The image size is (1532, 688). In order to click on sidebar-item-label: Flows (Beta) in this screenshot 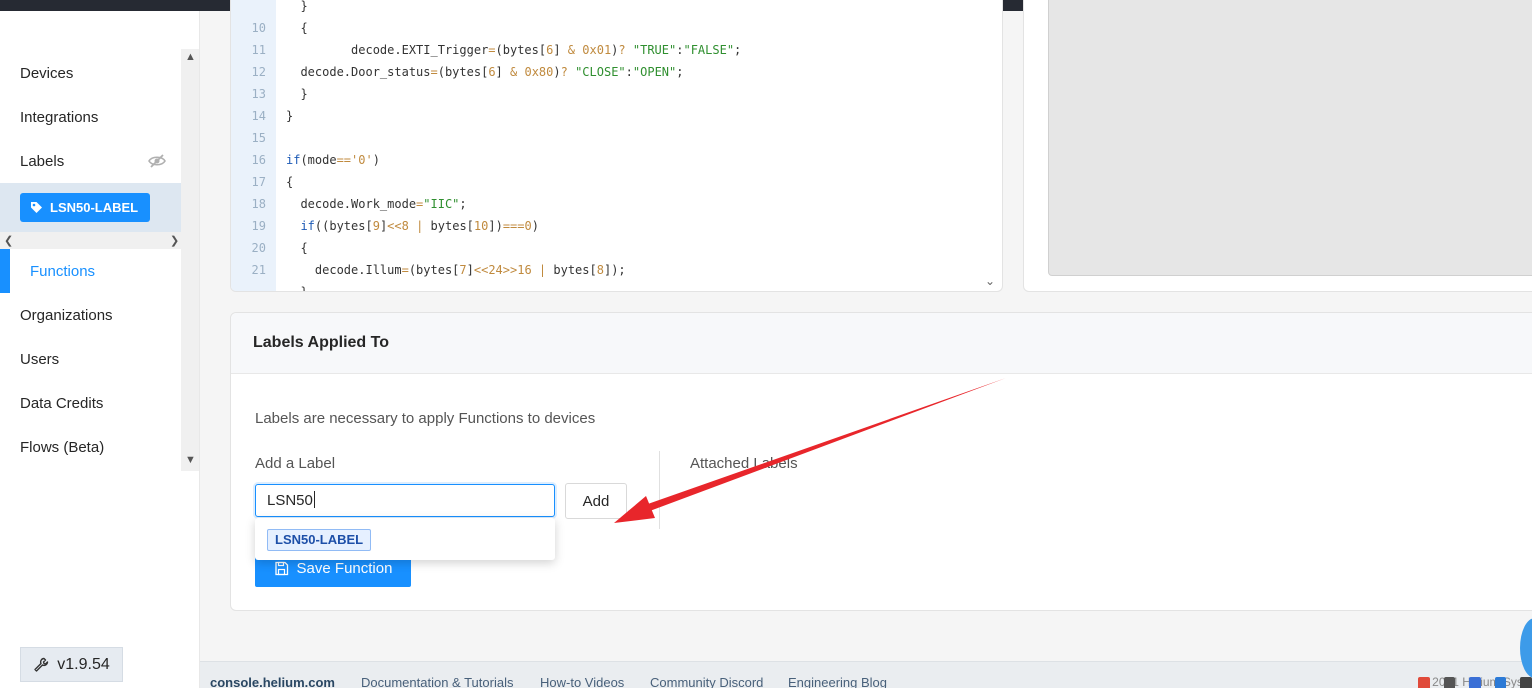, I will do `click(62, 447)`.